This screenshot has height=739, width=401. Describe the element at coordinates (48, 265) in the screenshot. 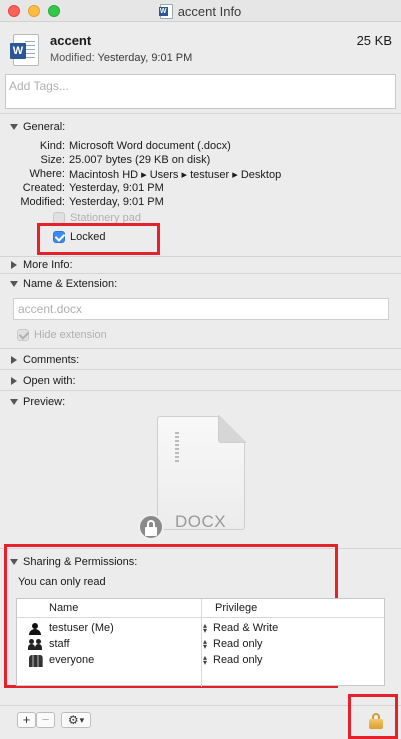

I see `section-more-info-title: More Info:` at that location.